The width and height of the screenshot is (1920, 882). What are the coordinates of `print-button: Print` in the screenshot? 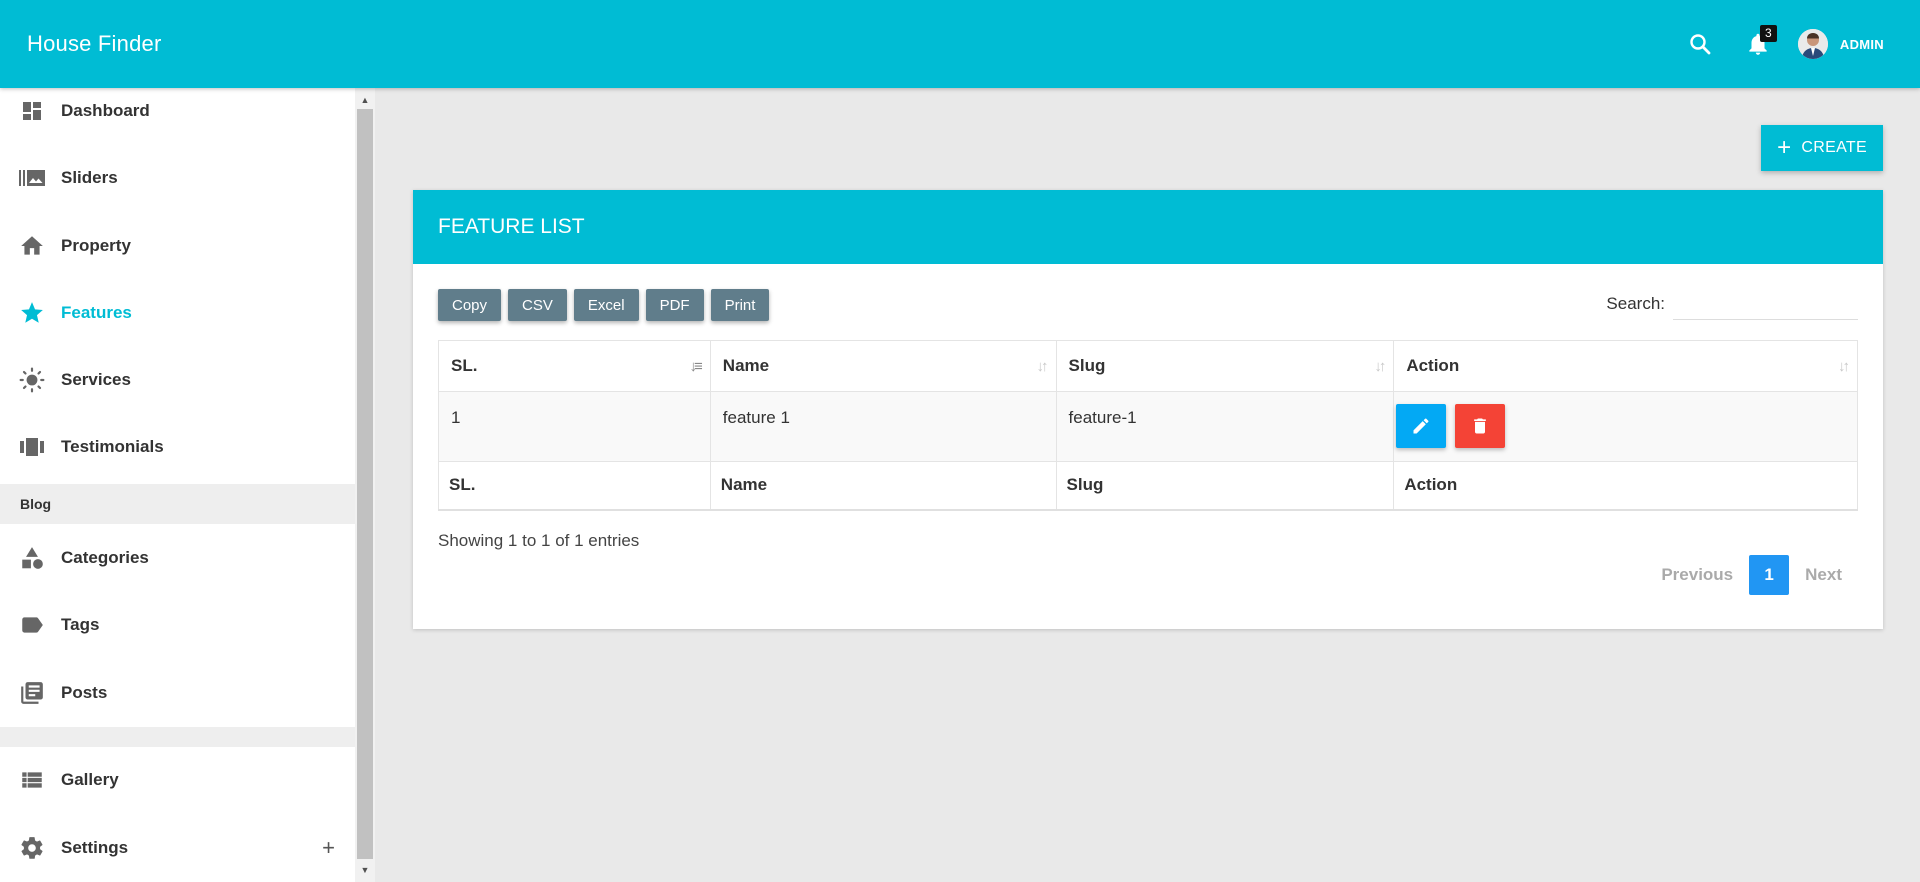 It's located at (740, 305).